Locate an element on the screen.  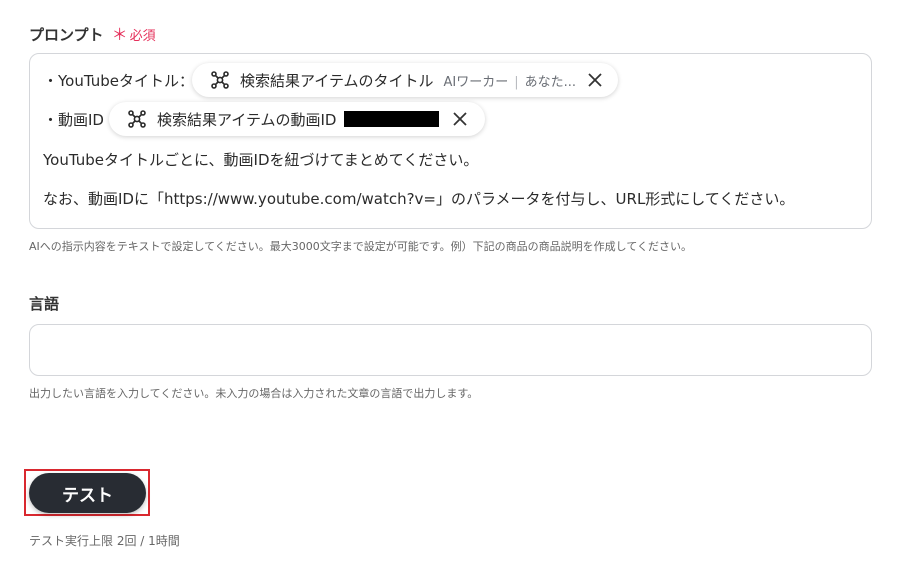
prompt-line-title: ・YouTubeタイトル： is located at coordinates (118, 81).